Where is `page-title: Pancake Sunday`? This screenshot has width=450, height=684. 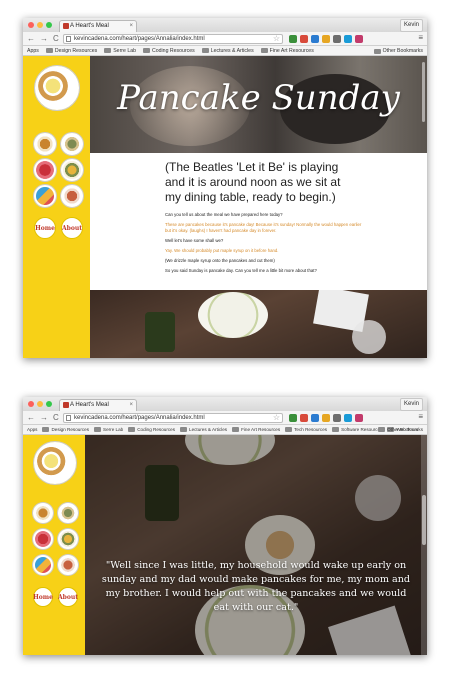 page-title: Pancake Sunday is located at coordinates (258, 98).